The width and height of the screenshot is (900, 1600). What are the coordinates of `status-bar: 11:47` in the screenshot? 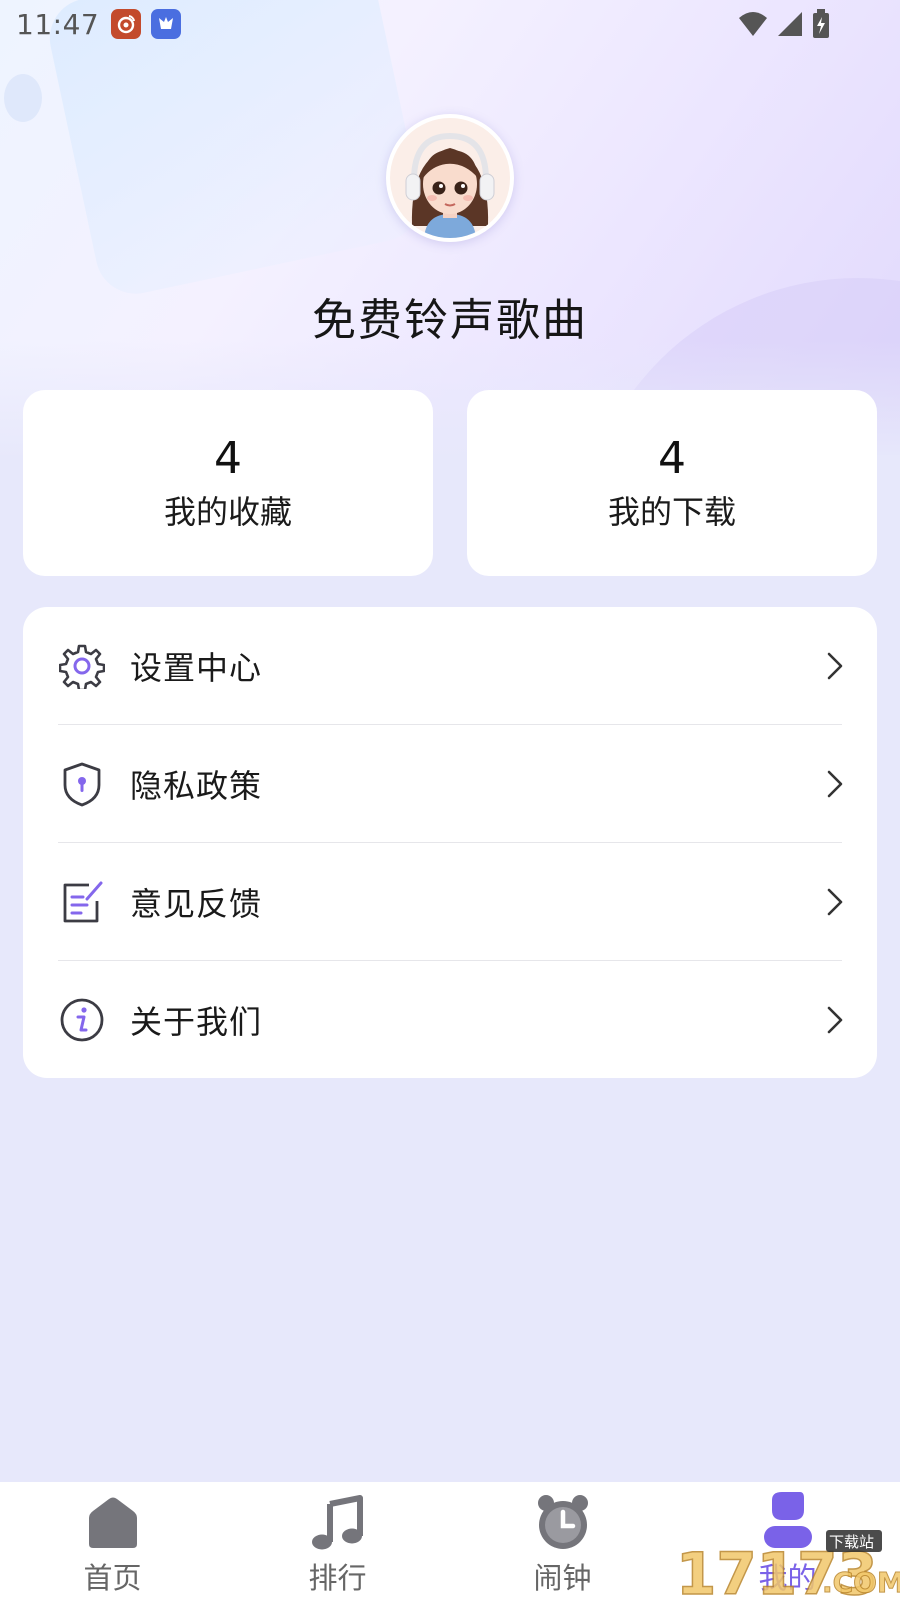 It's located at (450, 24).